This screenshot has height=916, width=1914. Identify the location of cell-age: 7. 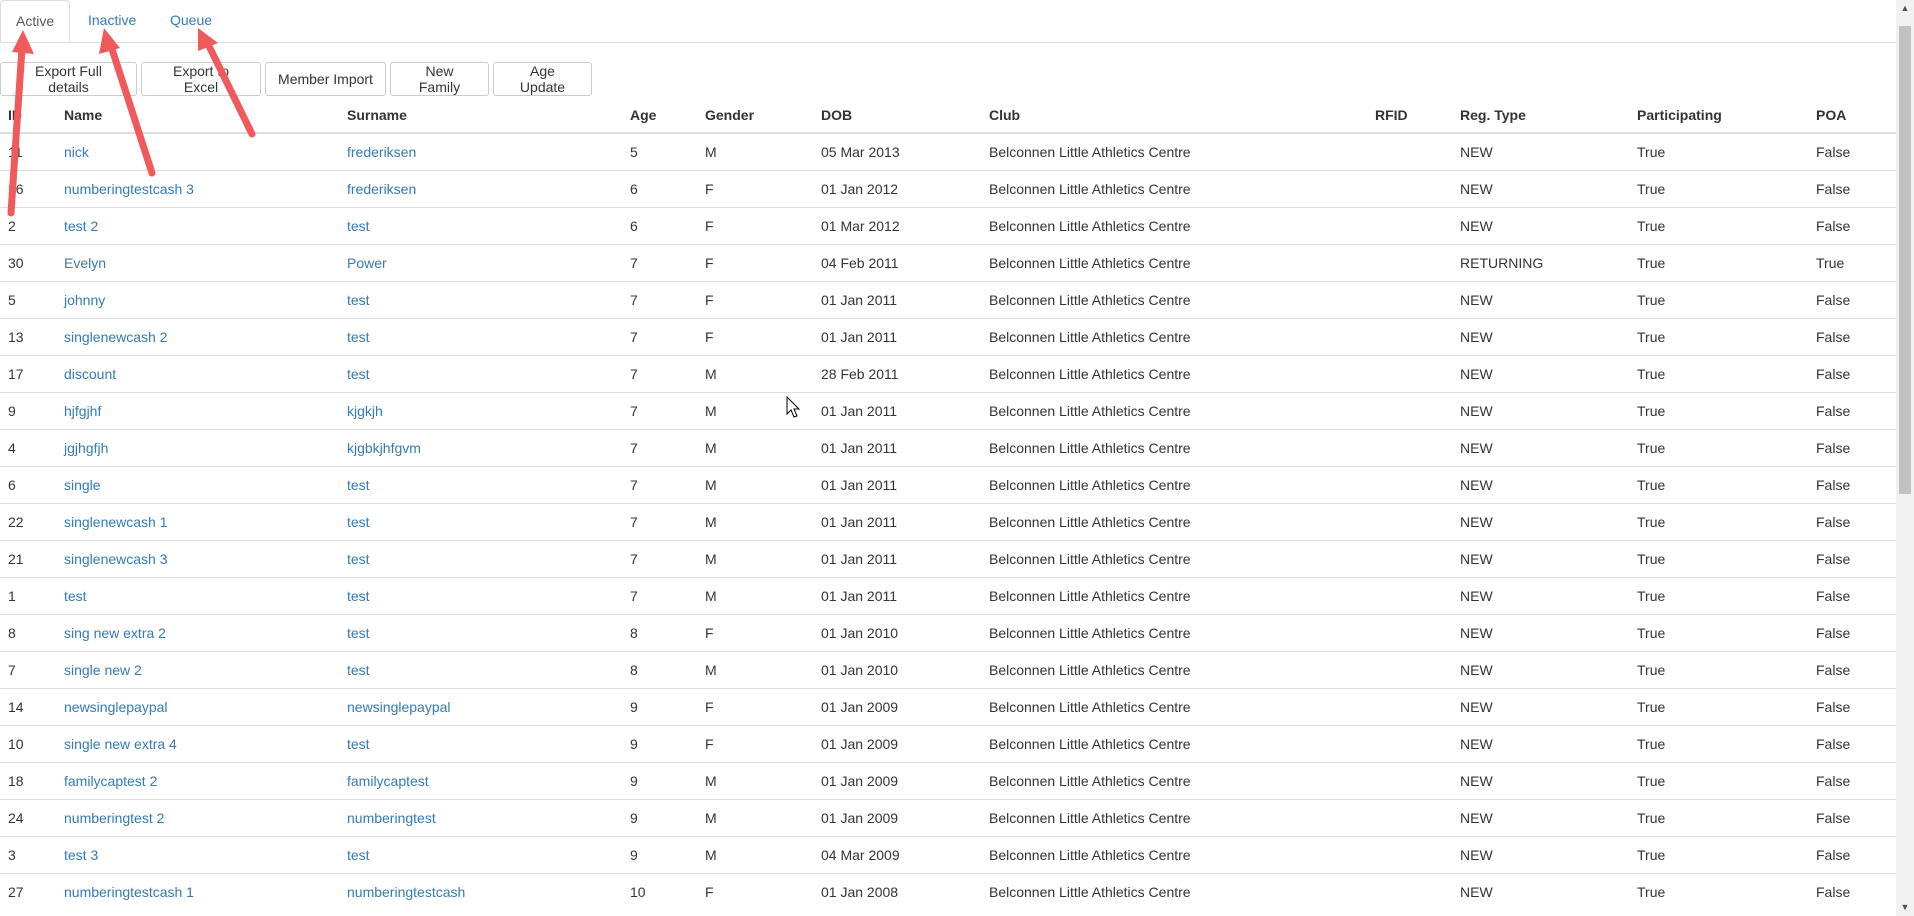
(659, 448).